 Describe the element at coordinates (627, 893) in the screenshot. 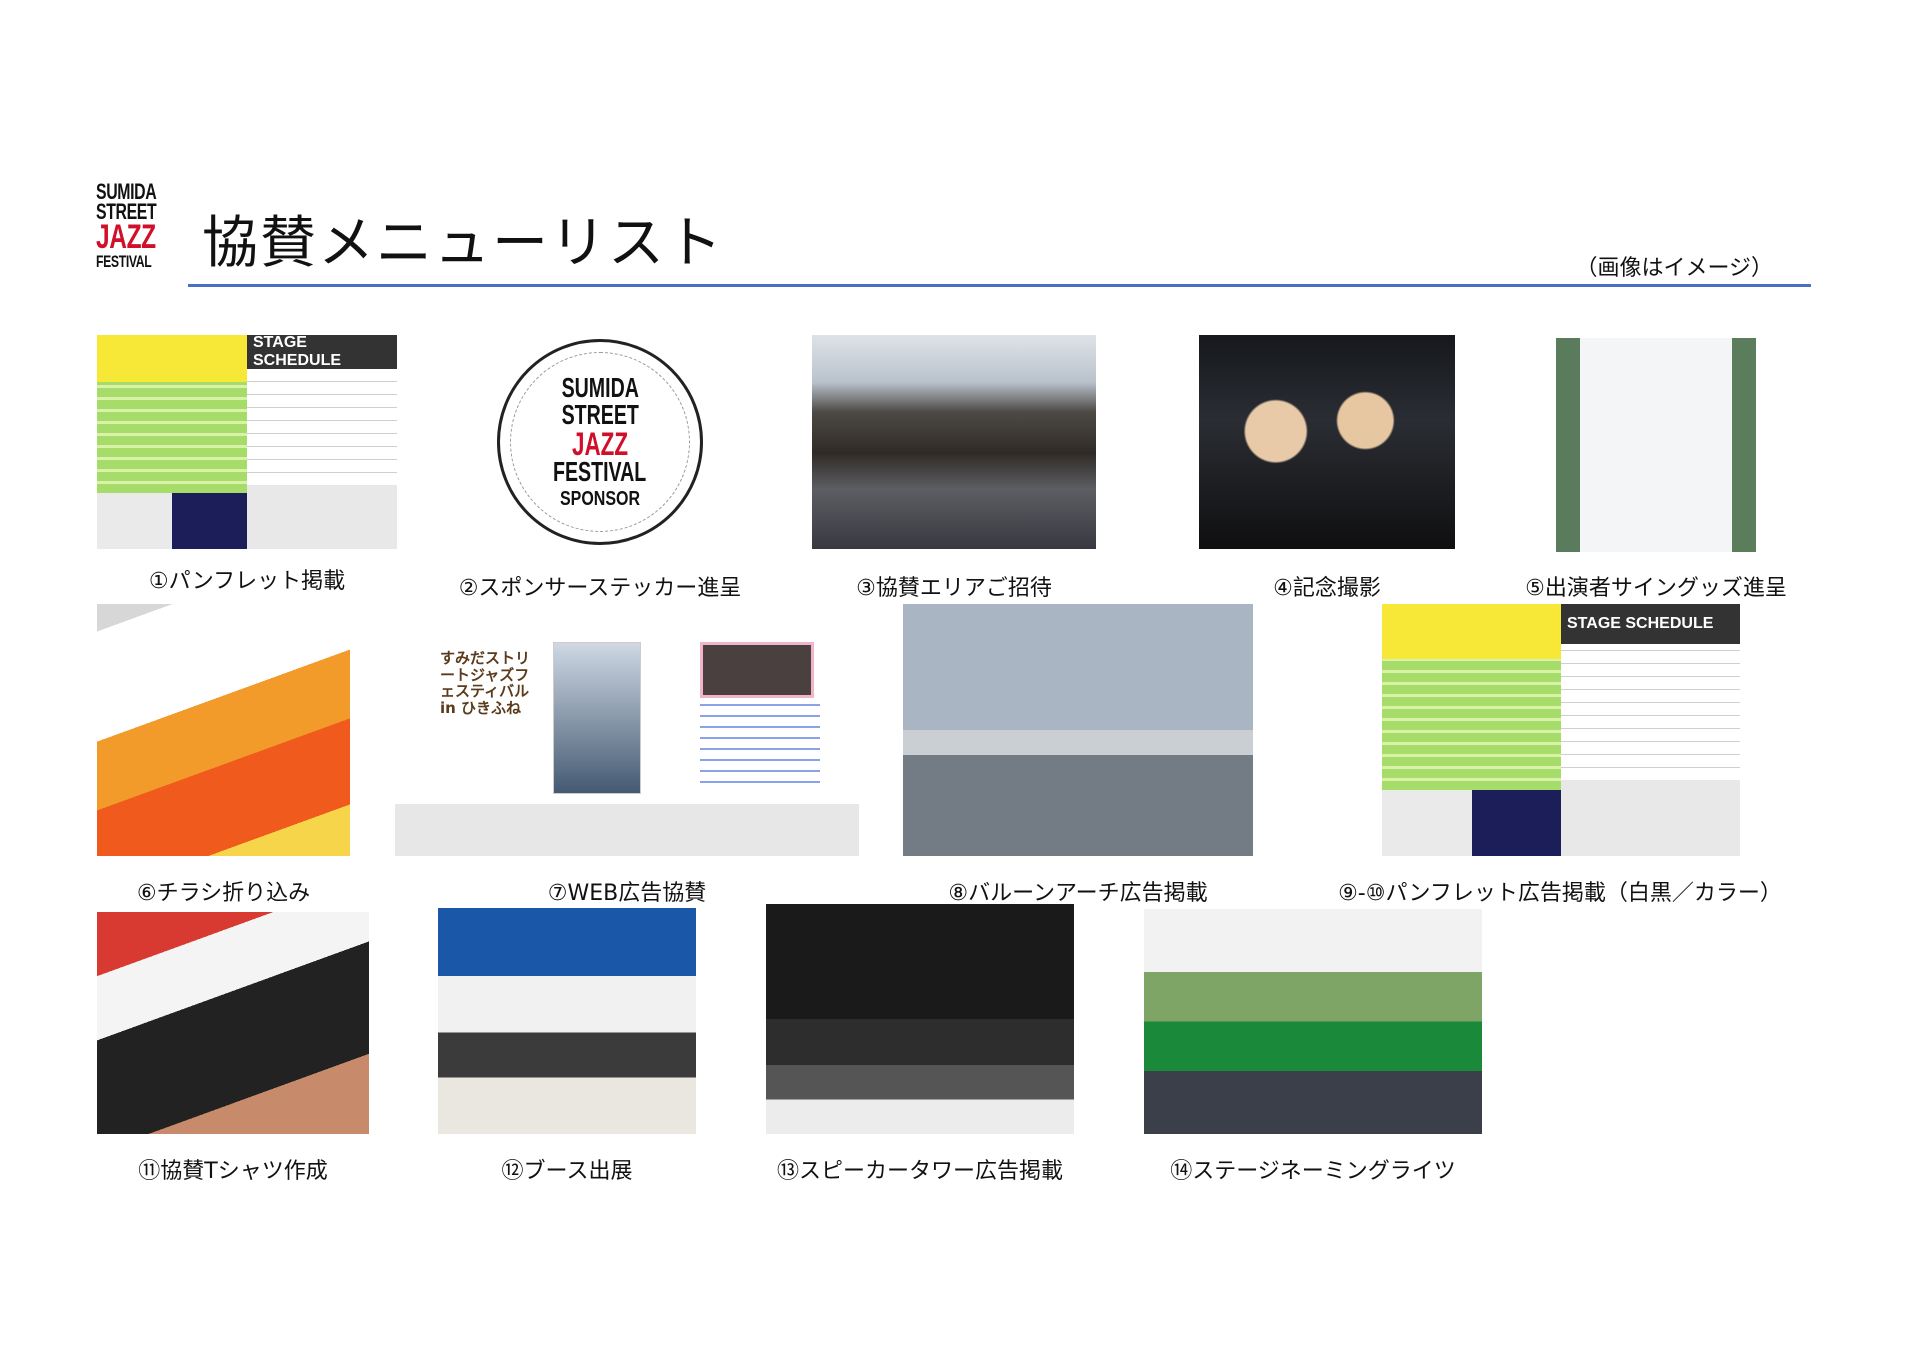

I see `caption-web-ad: ⑦WEB広告協賛` at that location.